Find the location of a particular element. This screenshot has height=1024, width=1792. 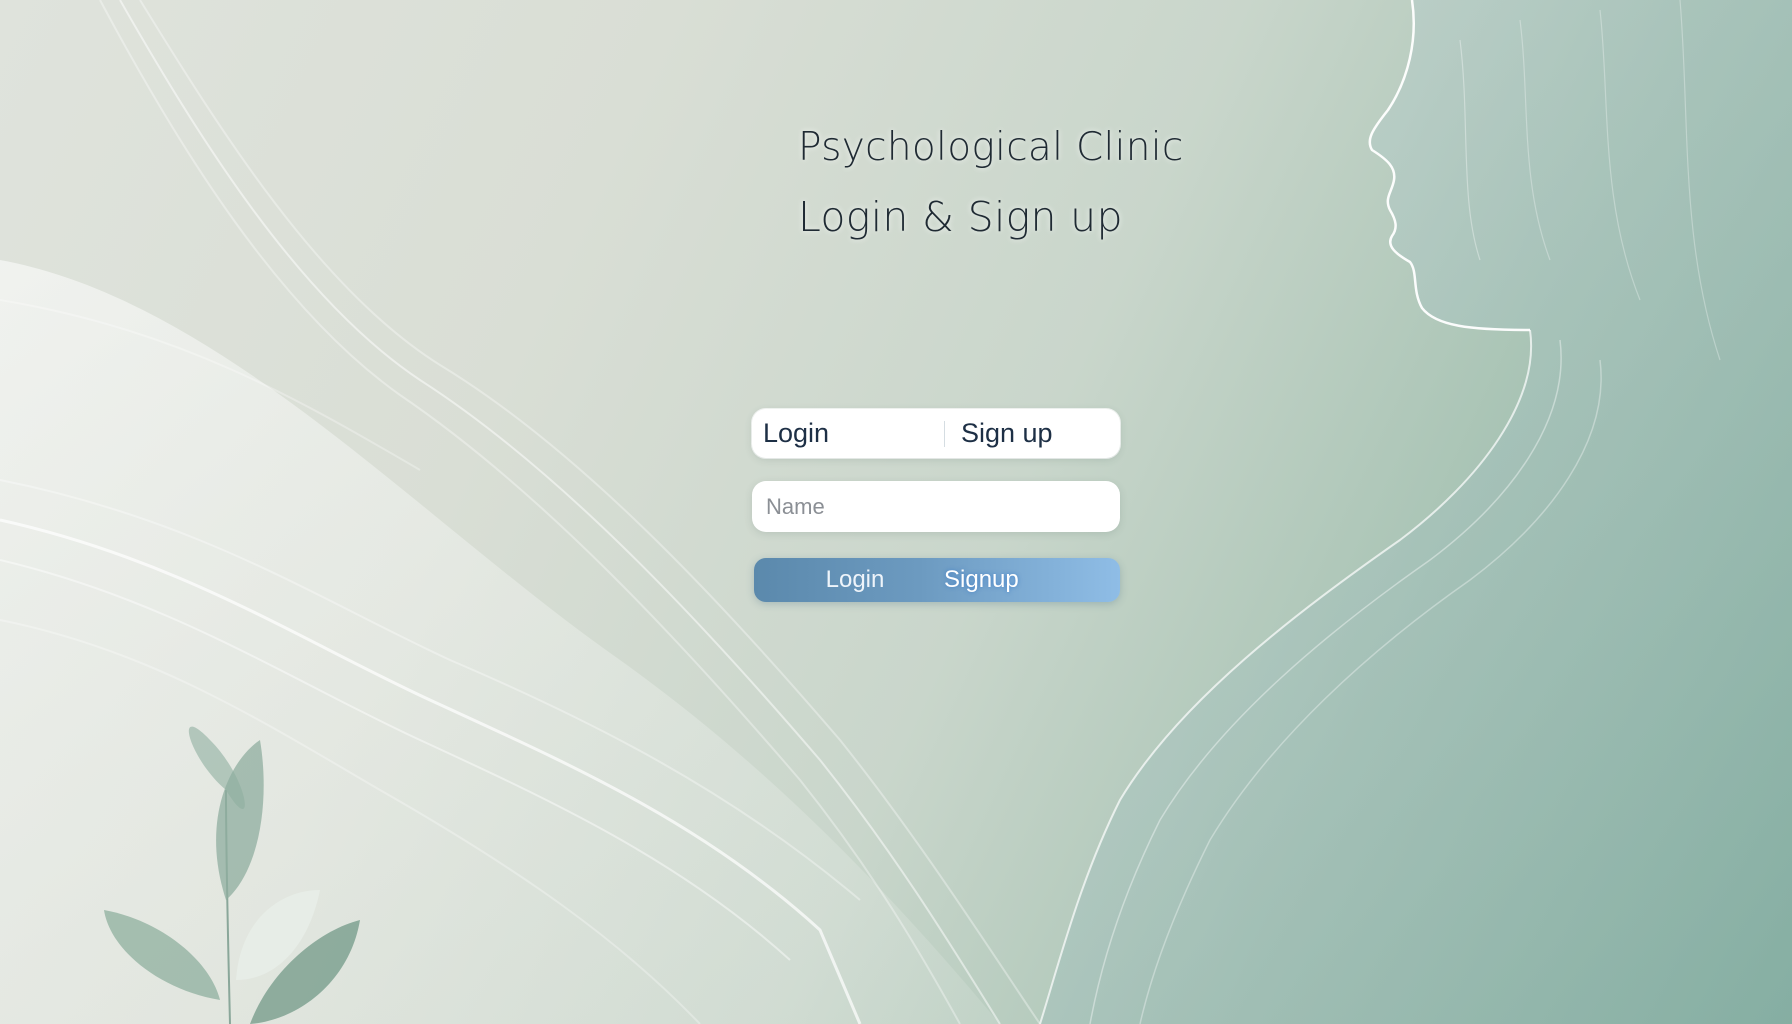

page-title: Psychological Clinic is located at coordinates (991, 147).